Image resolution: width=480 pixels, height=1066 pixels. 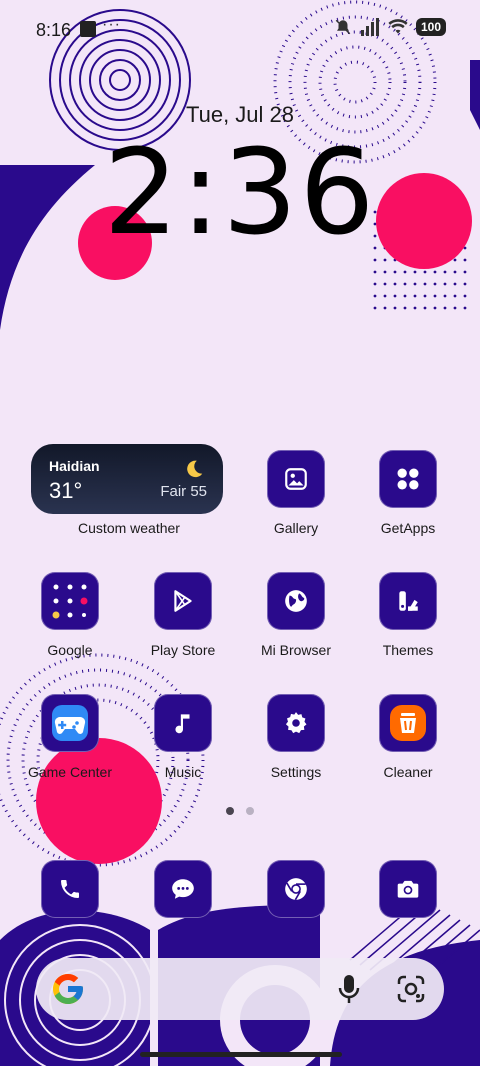 I want to click on app-label: Settings, so click(x=296, y=772).